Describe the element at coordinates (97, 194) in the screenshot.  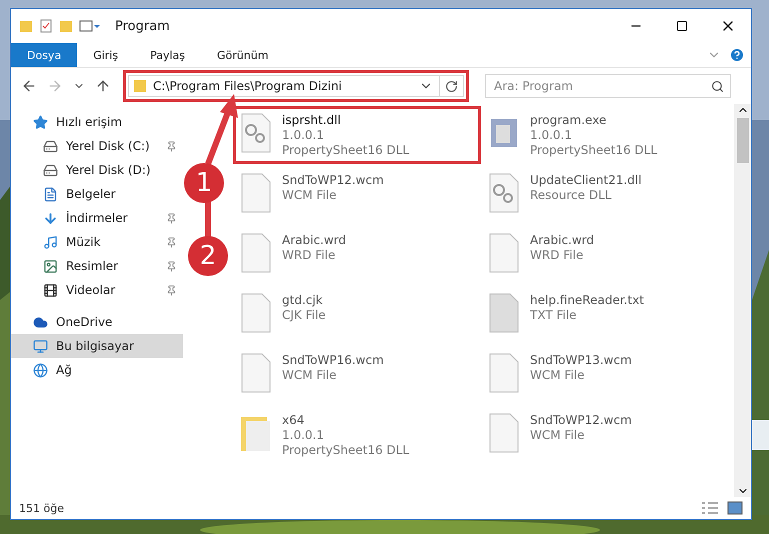
I see `sidebar-item: Belgeler` at that location.